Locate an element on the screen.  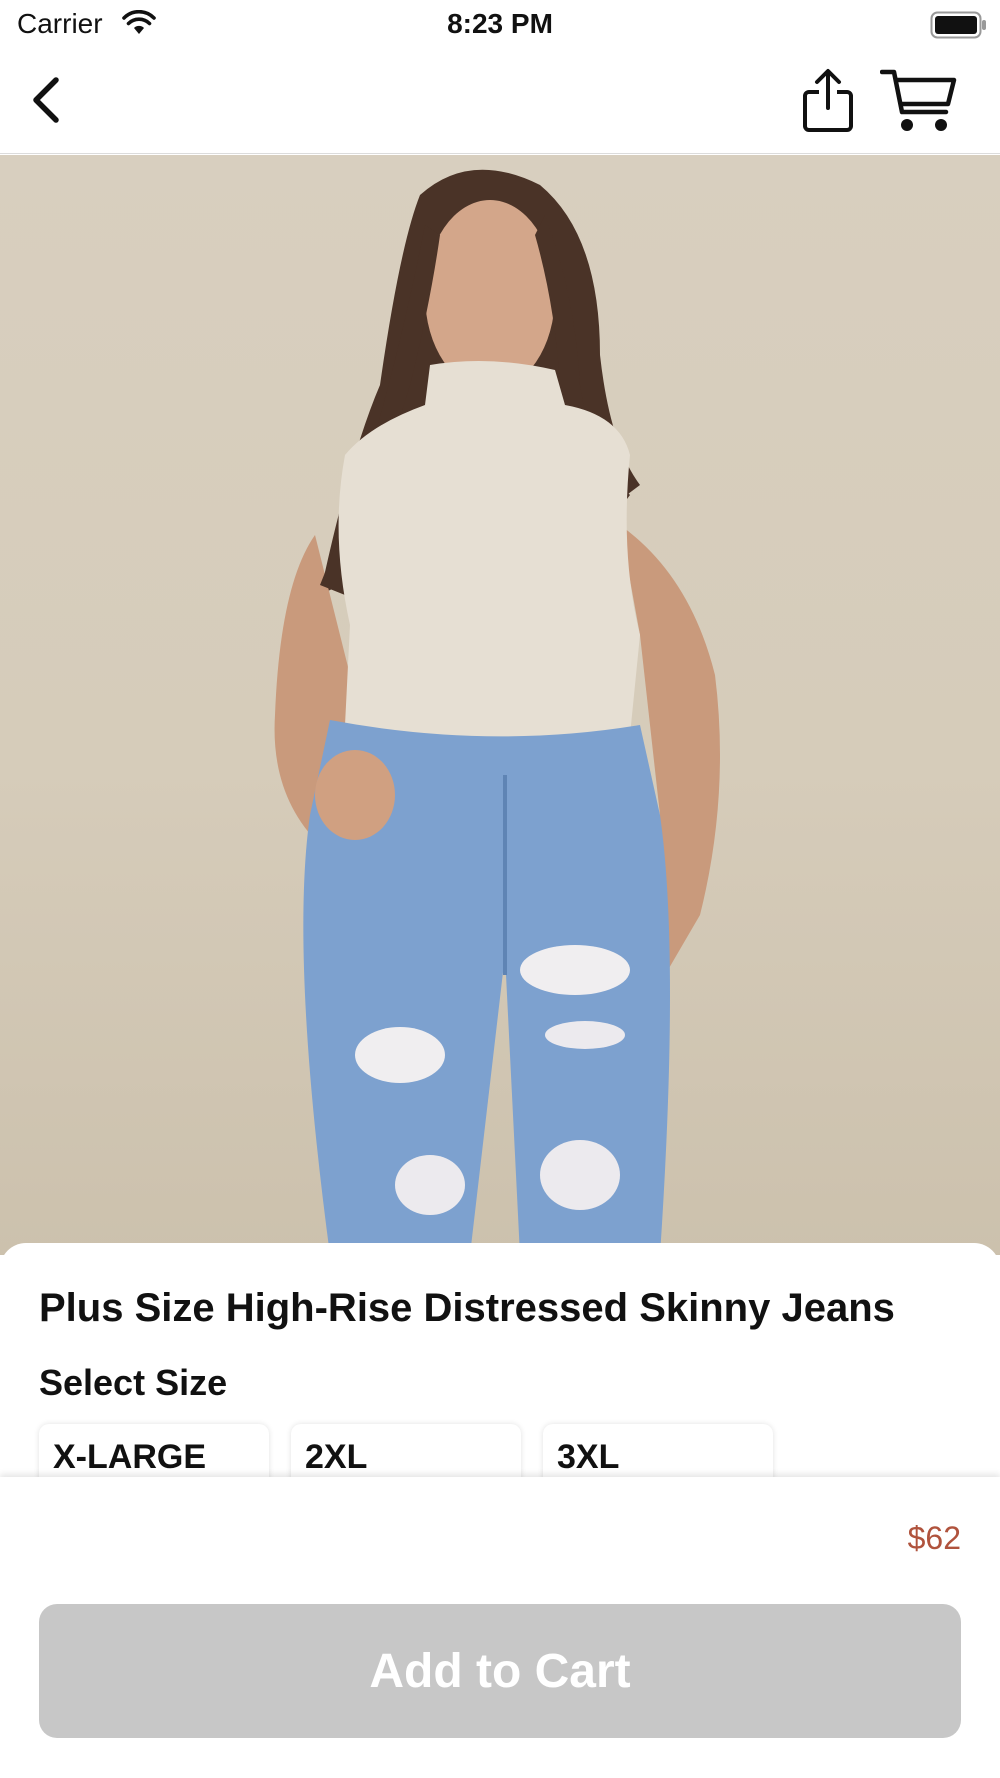
clock-time: 8:23 PM is located at coordinates (500, 23).